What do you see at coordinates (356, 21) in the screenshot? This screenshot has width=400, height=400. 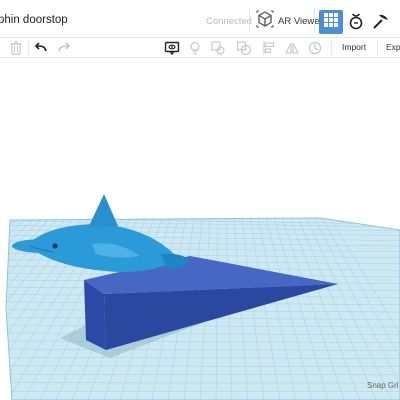 I see `sim-lab-icon` at bounding box center [356, 21].